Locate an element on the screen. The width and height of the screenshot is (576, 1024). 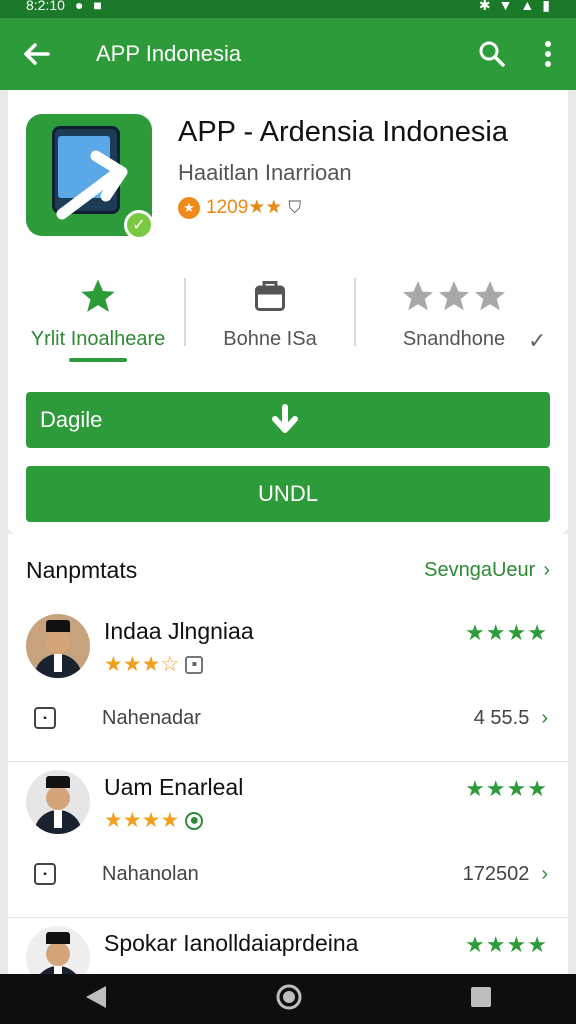
system-nav-bar is located at coordinates (288, 999).